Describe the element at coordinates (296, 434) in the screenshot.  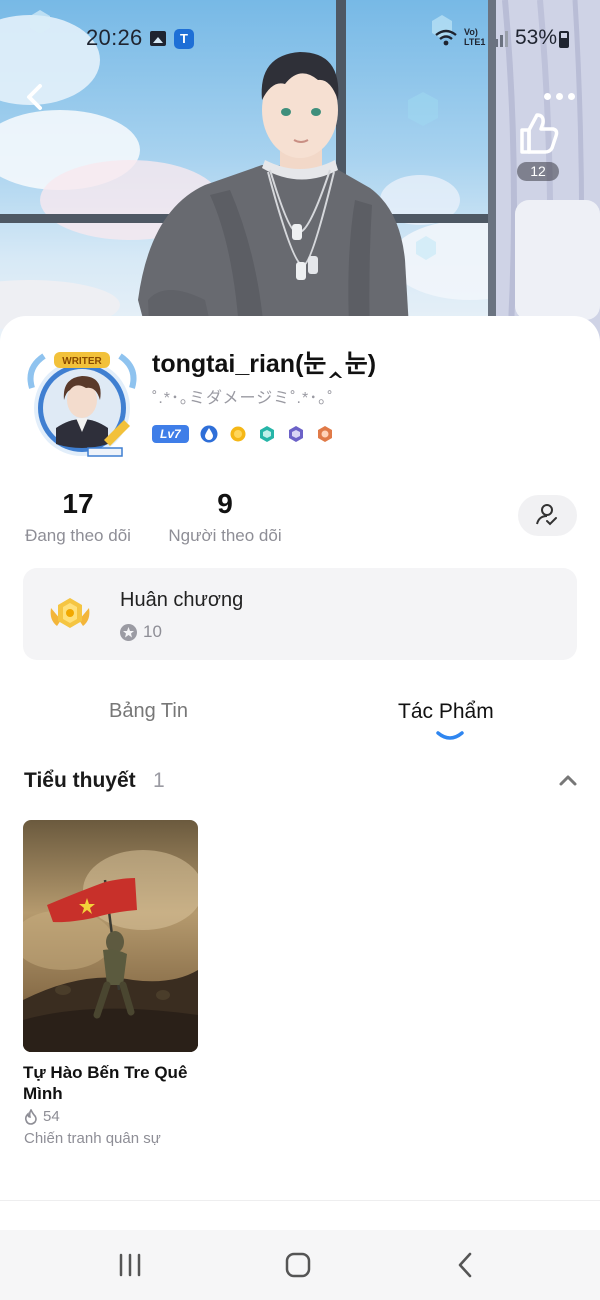
I see `purple-cube-badge-icon` at that location.